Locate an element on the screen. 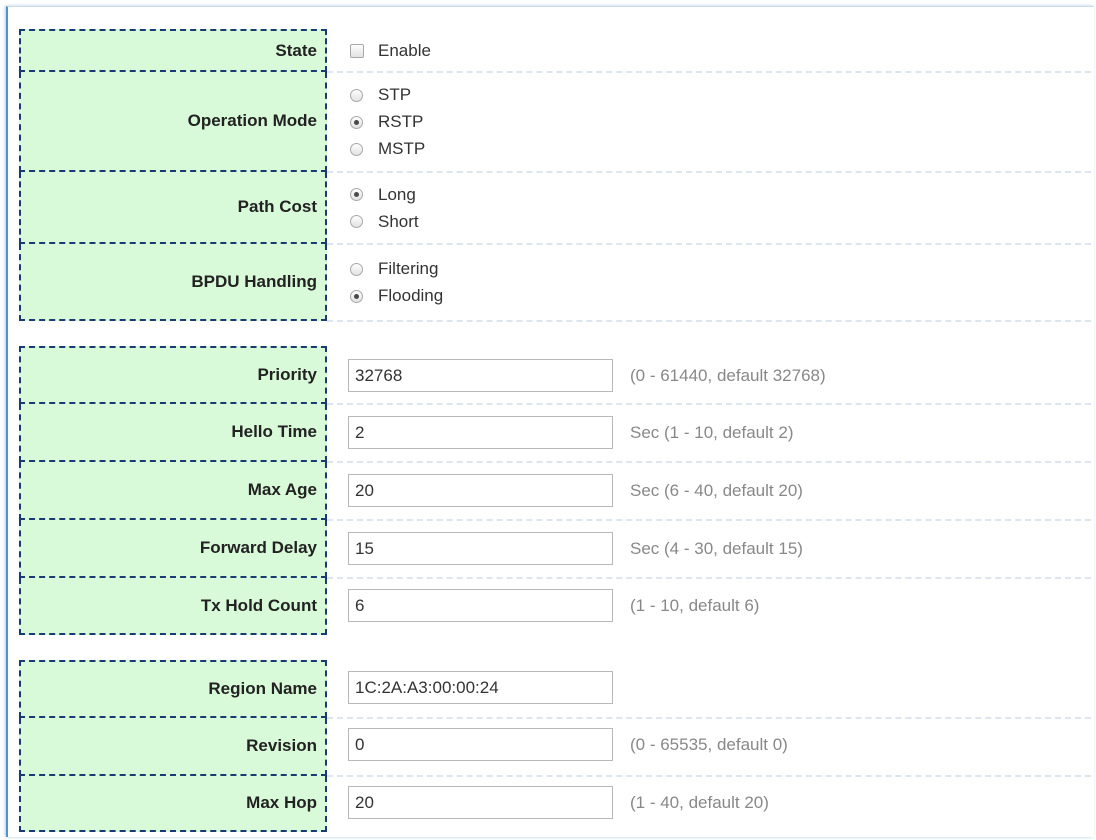 The image size is (1096, 840). region-name-label: Region Name is located at coordinates (173, 689).